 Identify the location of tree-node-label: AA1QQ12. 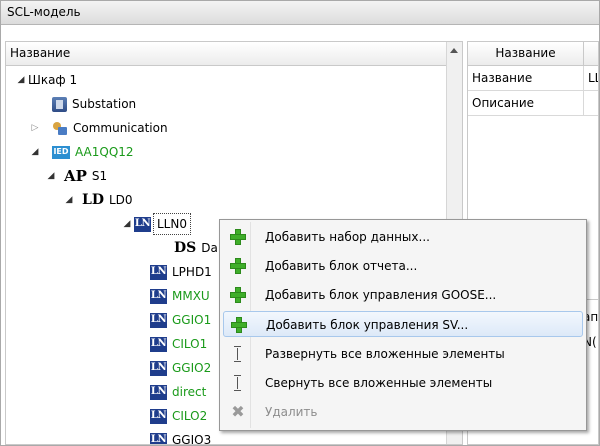
(104, 152).